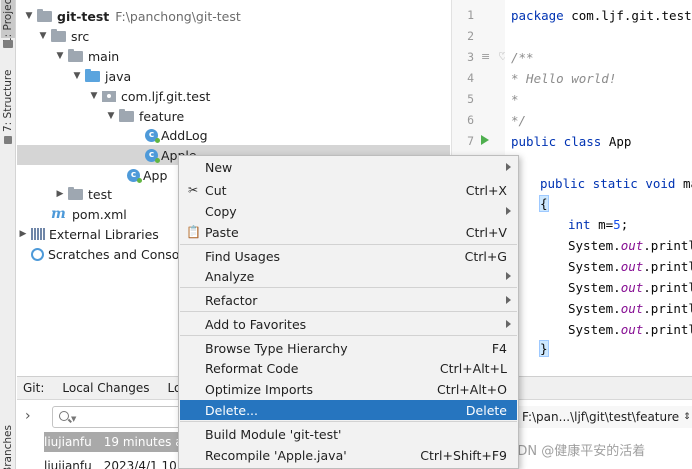 This screenshot has width=692, height=469. What do you see at coordinates (573, 451) in the screenshot?
I see `watermark: CSDN @健康平安的活着` at bounding box center [573, 451].